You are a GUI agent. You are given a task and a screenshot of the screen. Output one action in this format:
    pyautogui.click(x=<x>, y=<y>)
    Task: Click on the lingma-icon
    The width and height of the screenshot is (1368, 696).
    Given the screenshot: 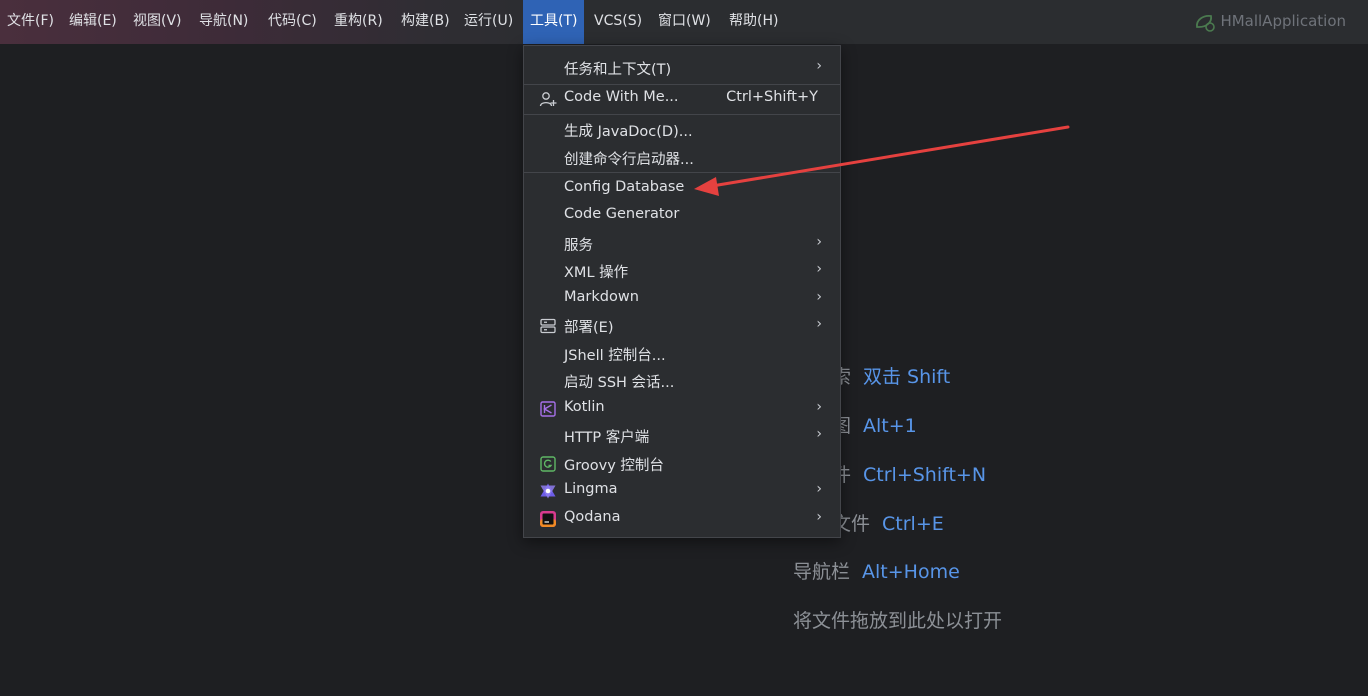 What is the action you would take?
    pyautogui.click(x=548, y=491)
    